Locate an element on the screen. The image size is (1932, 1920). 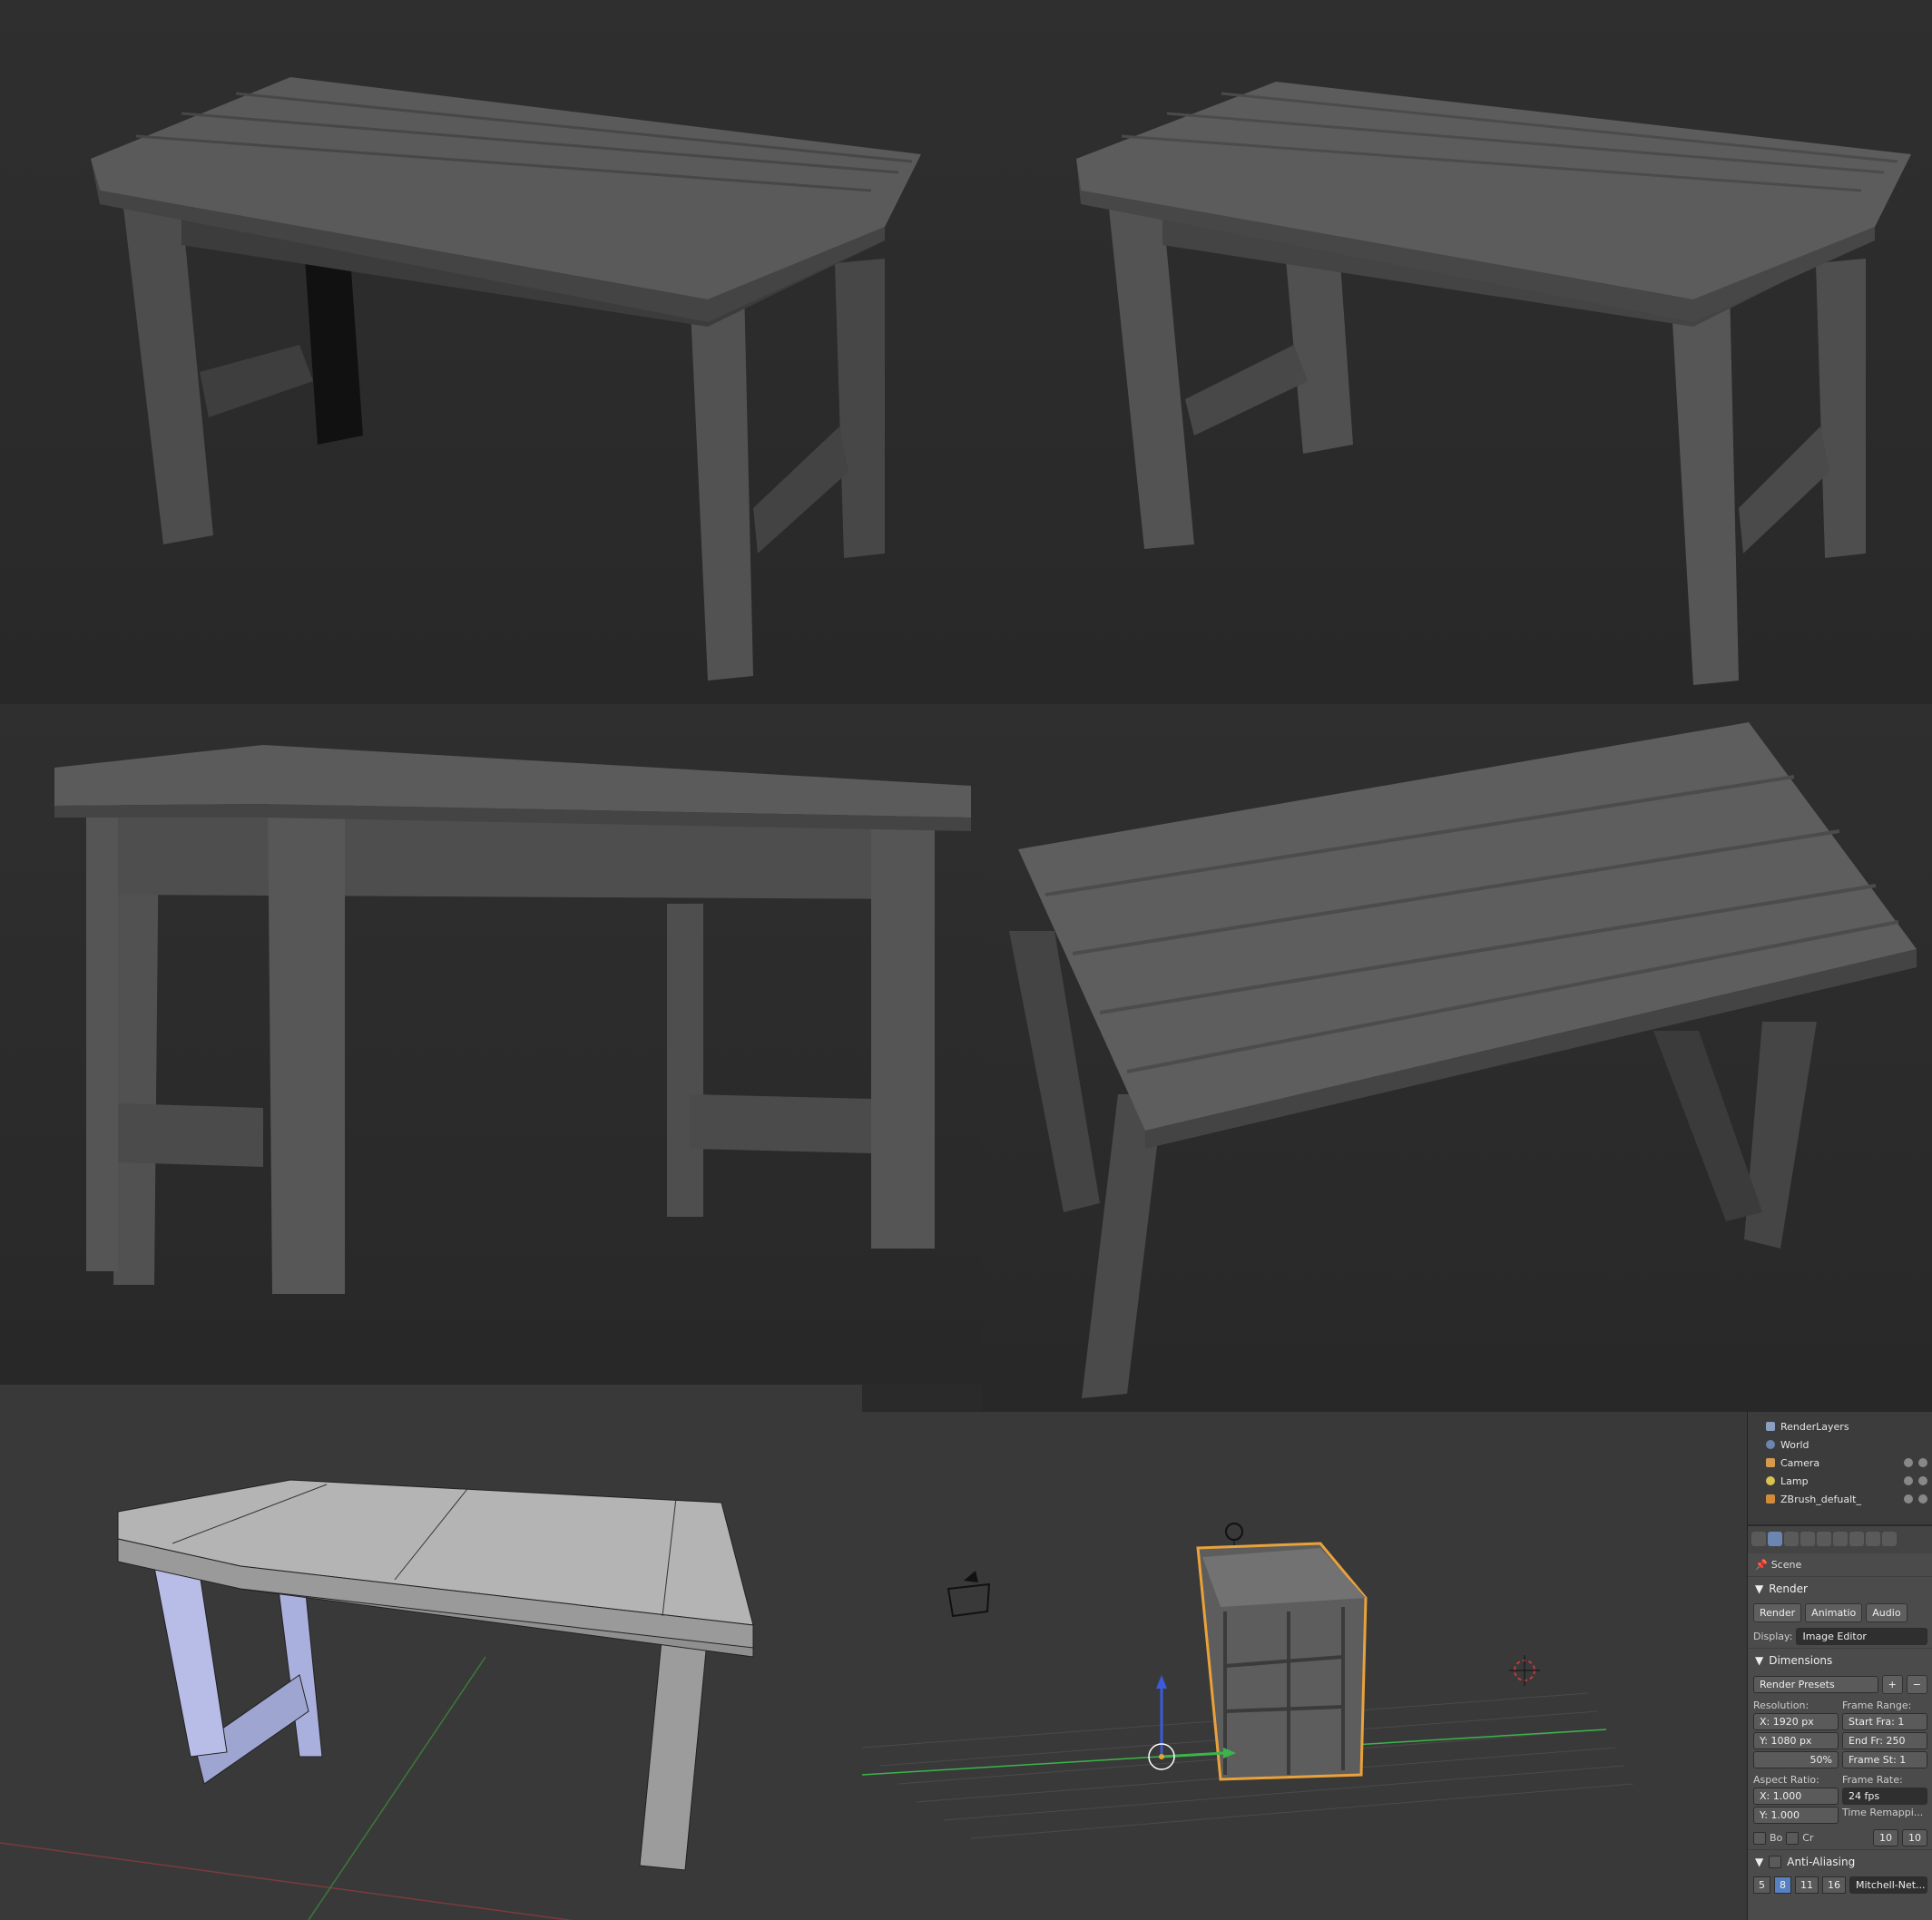
aspect-ratio-label: Aspect Ratio: is located at coordinates (1786, 1780).